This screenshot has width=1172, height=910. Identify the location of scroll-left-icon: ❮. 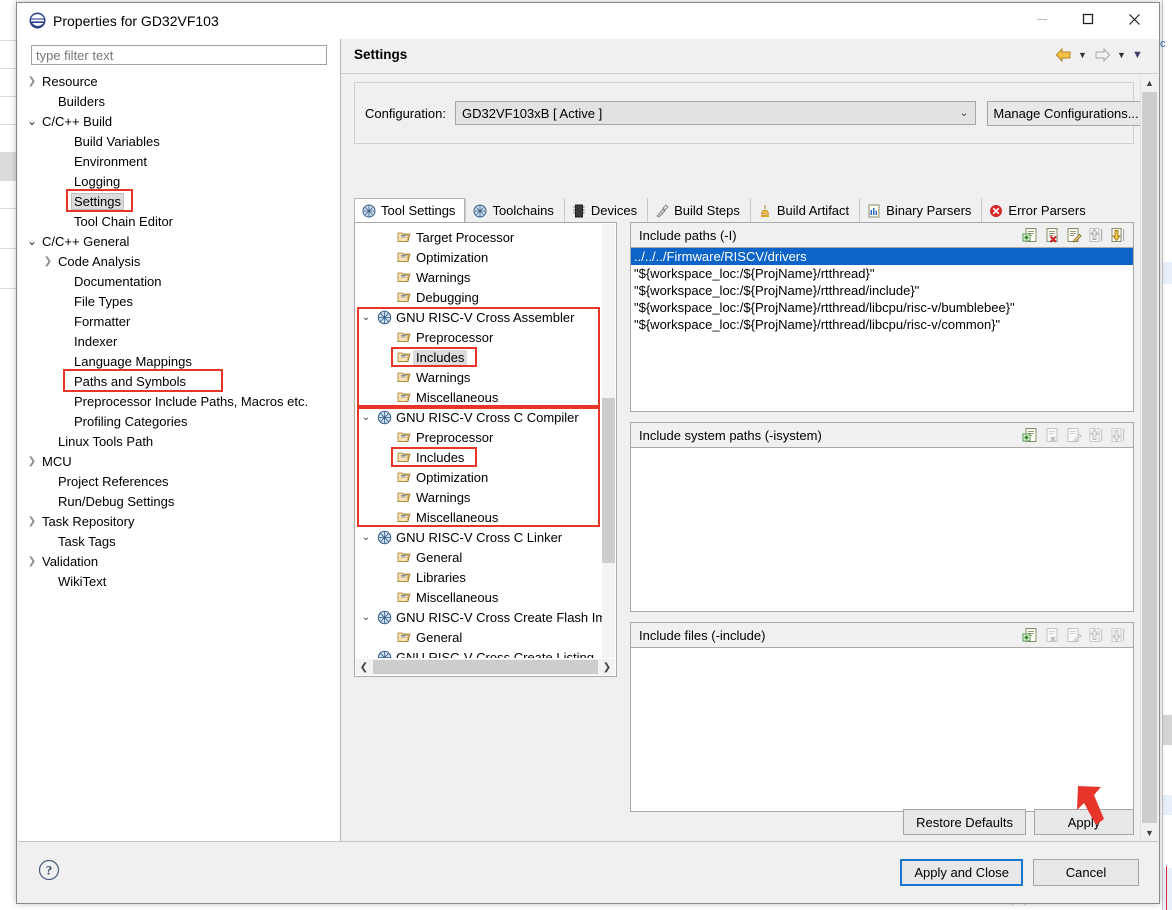
(364, 667).